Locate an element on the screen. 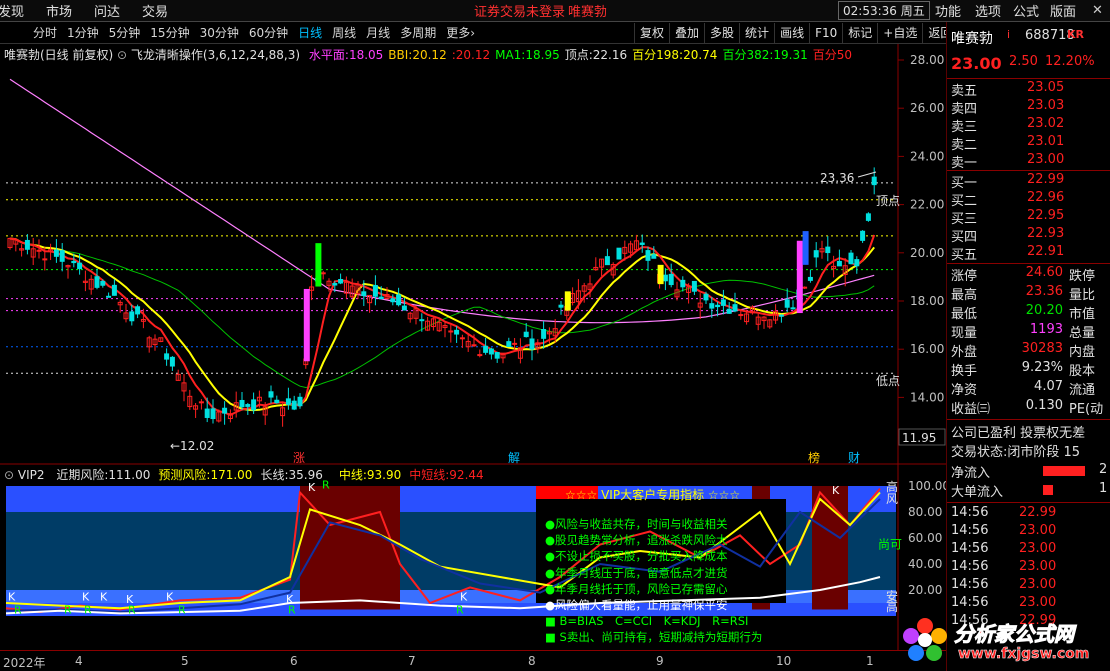 This screenshot has width=1110, height=671. quote-flag: i is located at coordinates (1009, 34).